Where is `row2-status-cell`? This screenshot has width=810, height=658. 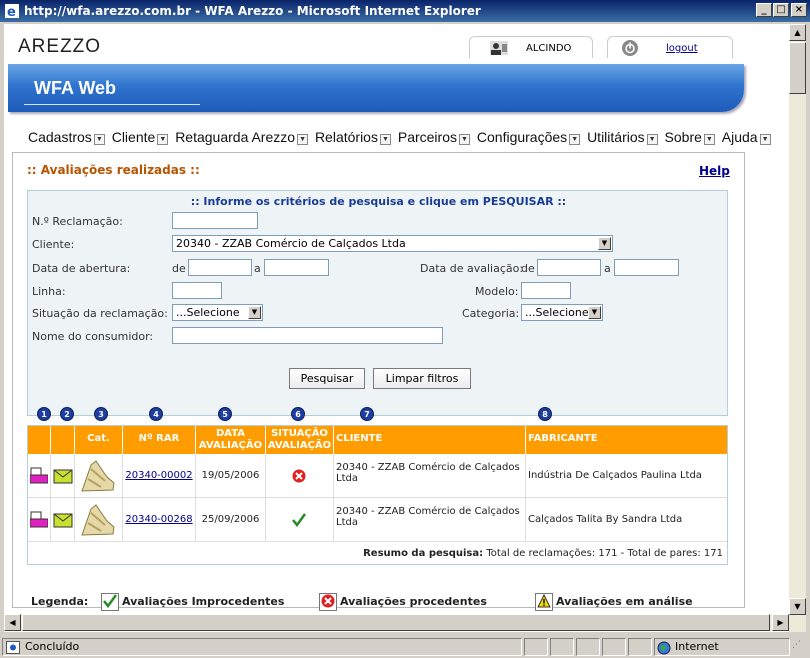 row2-status-cell is located at coordinates (300, 520).